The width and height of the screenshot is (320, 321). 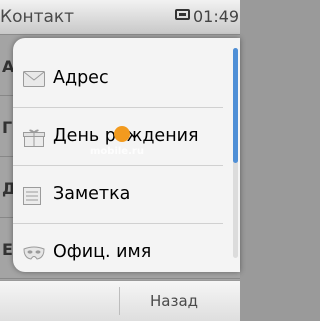 What do you see at coordinates (92, 194) in the screenshot?
I see `menu-item-label: Заметка` at bounding box center [92, 194].